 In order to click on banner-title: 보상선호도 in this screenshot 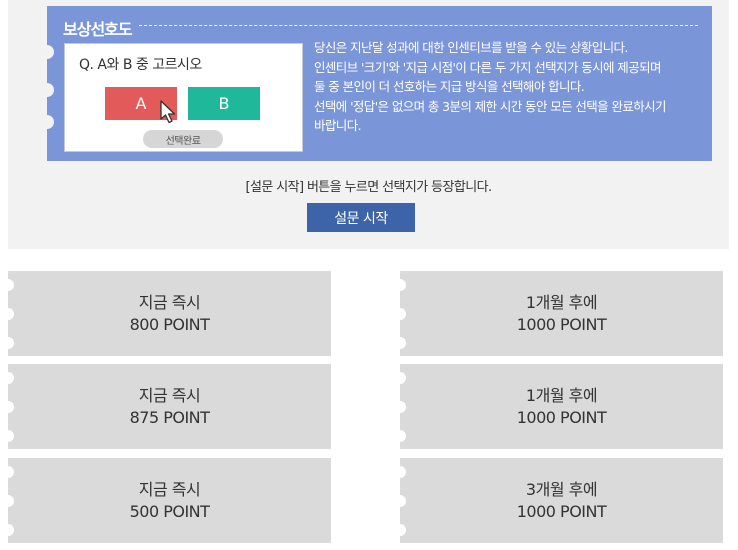, I will do `click(98, 29)`.